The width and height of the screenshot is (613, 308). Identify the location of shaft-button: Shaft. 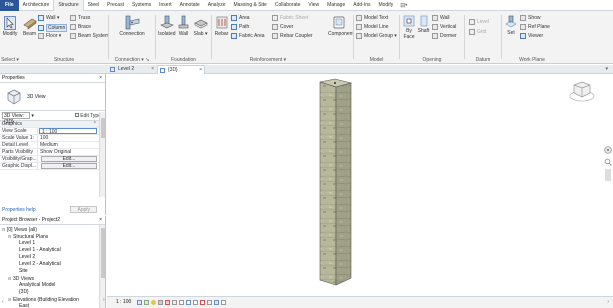
(423, 24).